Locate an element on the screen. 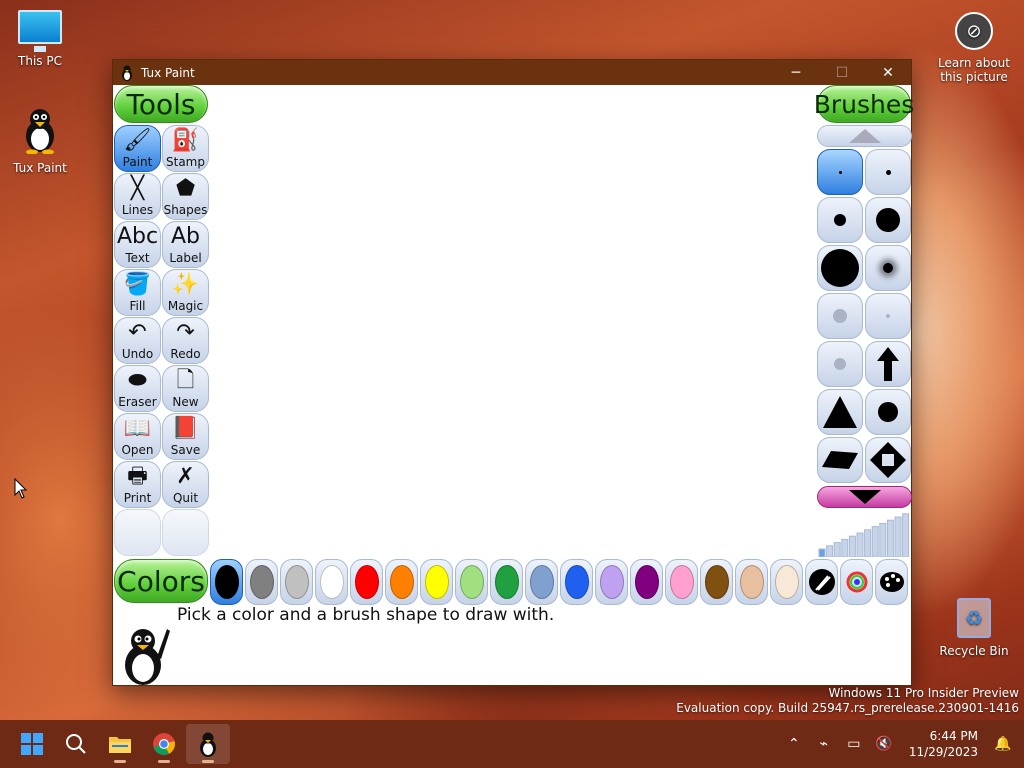  color-picker-button is located at coordinates (821, 582).